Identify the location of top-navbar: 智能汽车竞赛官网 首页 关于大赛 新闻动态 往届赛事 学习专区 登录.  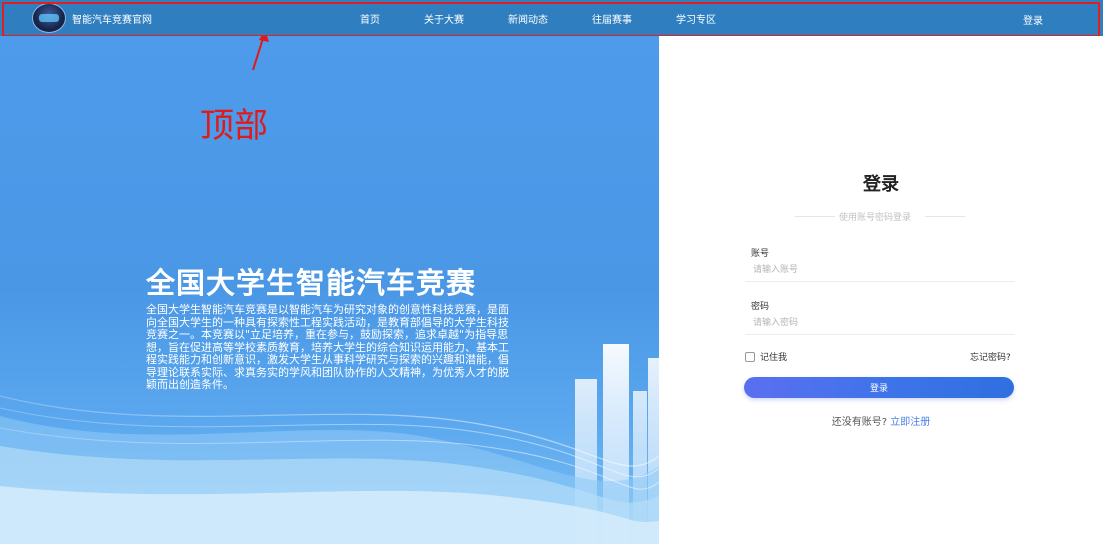
(551, 18).